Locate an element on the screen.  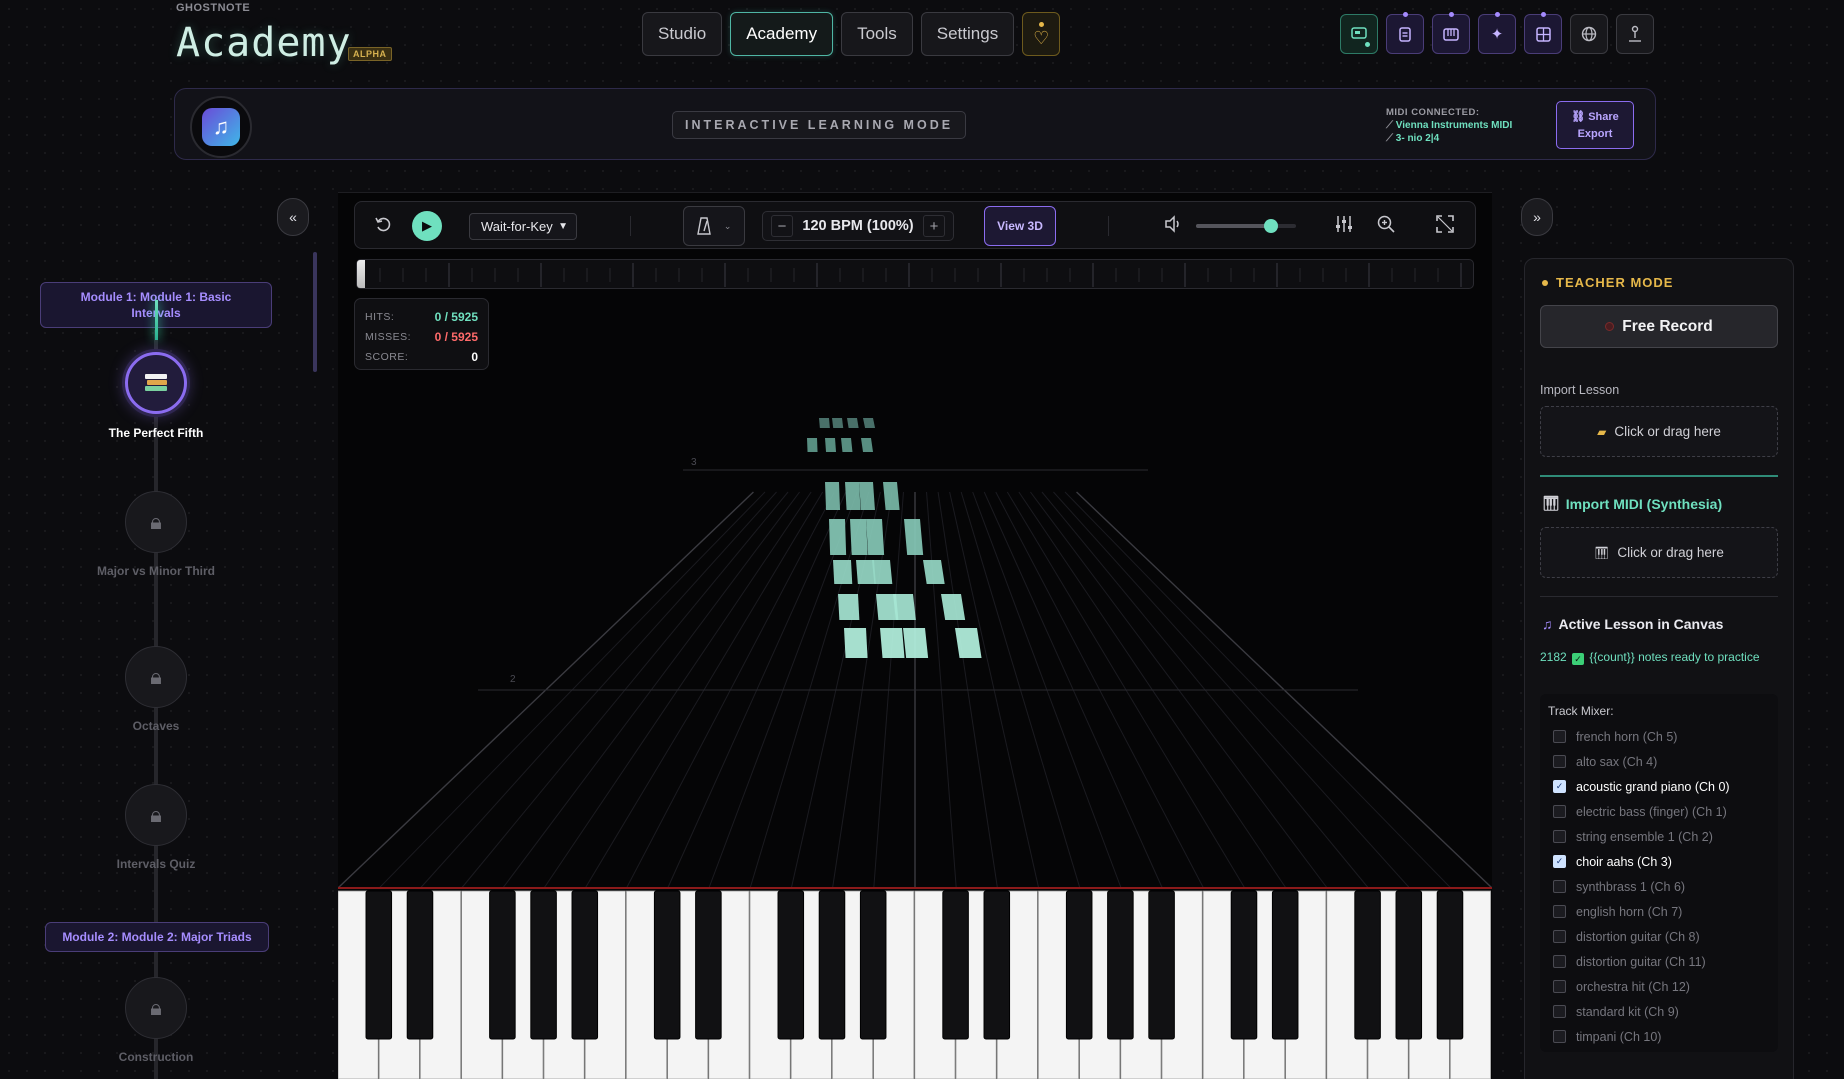
piano-keyboard is located at coordinates (915, 984).